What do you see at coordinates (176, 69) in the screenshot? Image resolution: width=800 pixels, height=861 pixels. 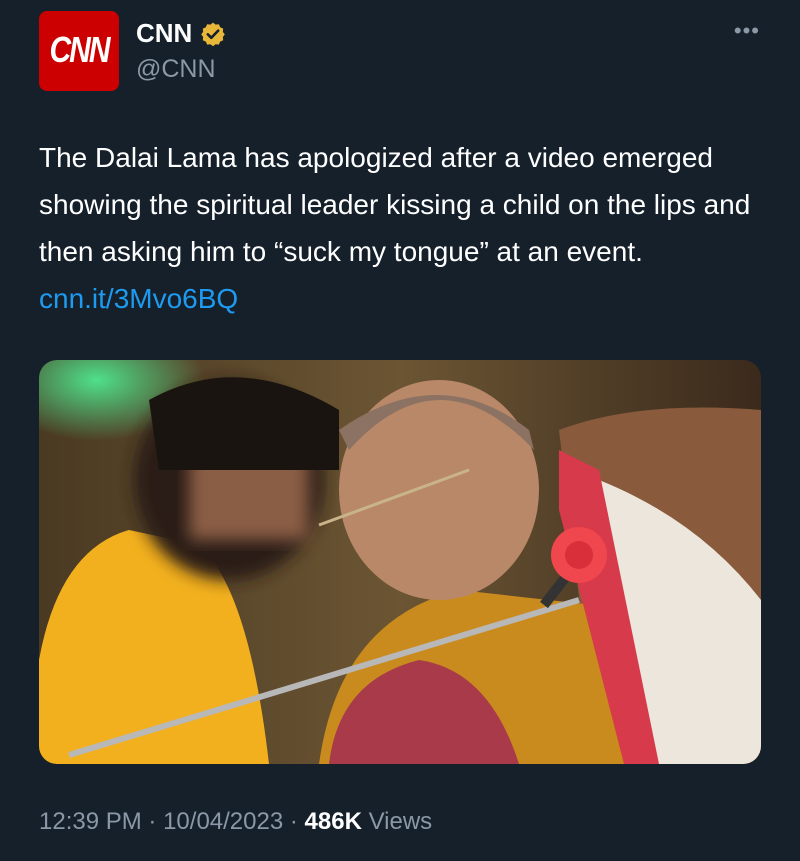 I see `author-handle: @CNN` at bounding box center [176, 69].